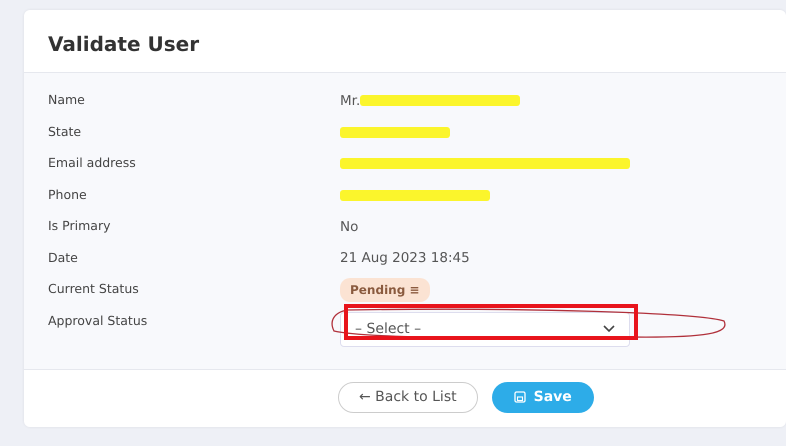  Describe the element at coordinates (124, 44) in the screenshot. I see `card-title: Validate User` at that location.